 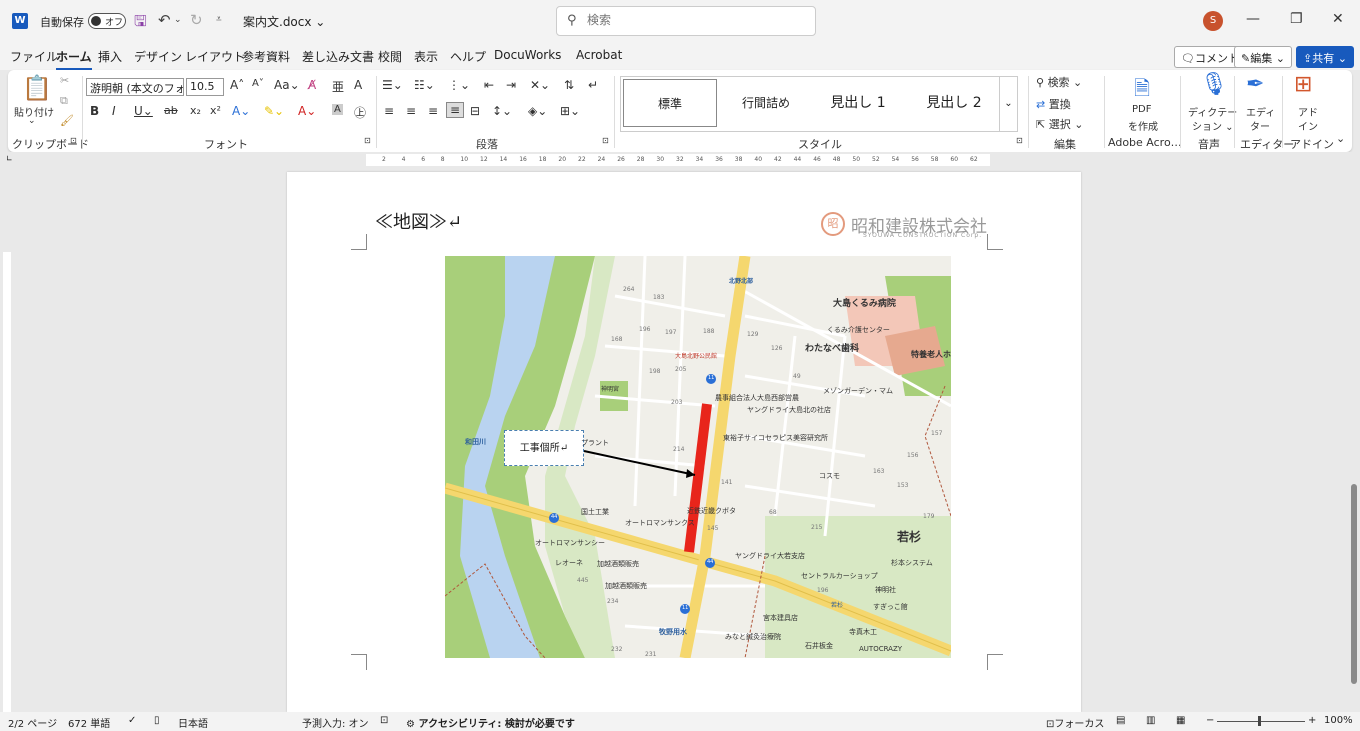 I want to click on font-launcher-icon: ⊡, so click(x=367, y=140).